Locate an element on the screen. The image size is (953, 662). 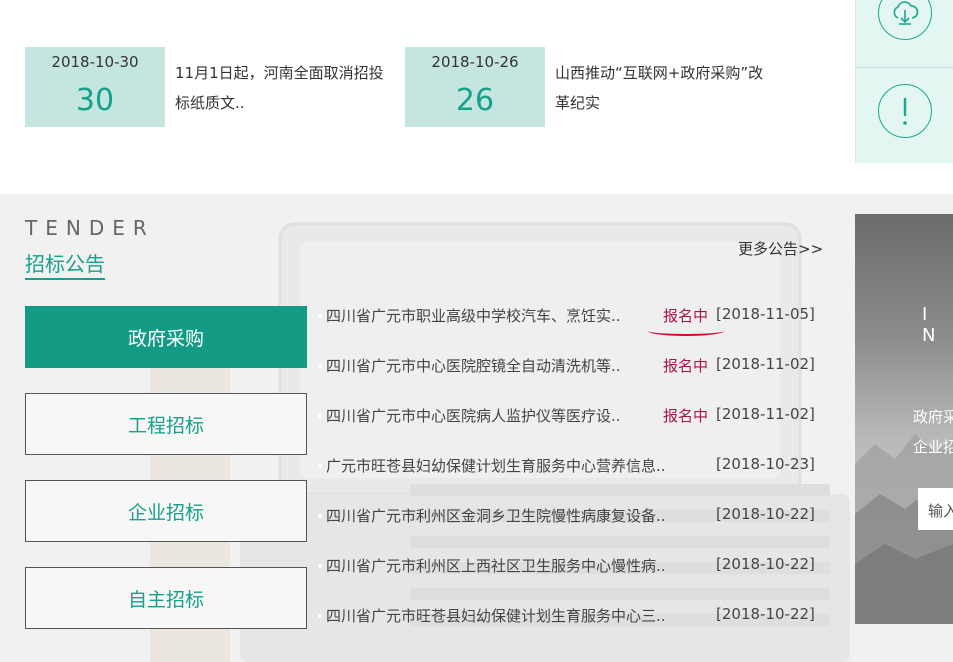
category-government-procurement: 政府采购 is located at coordinates (166, 337).